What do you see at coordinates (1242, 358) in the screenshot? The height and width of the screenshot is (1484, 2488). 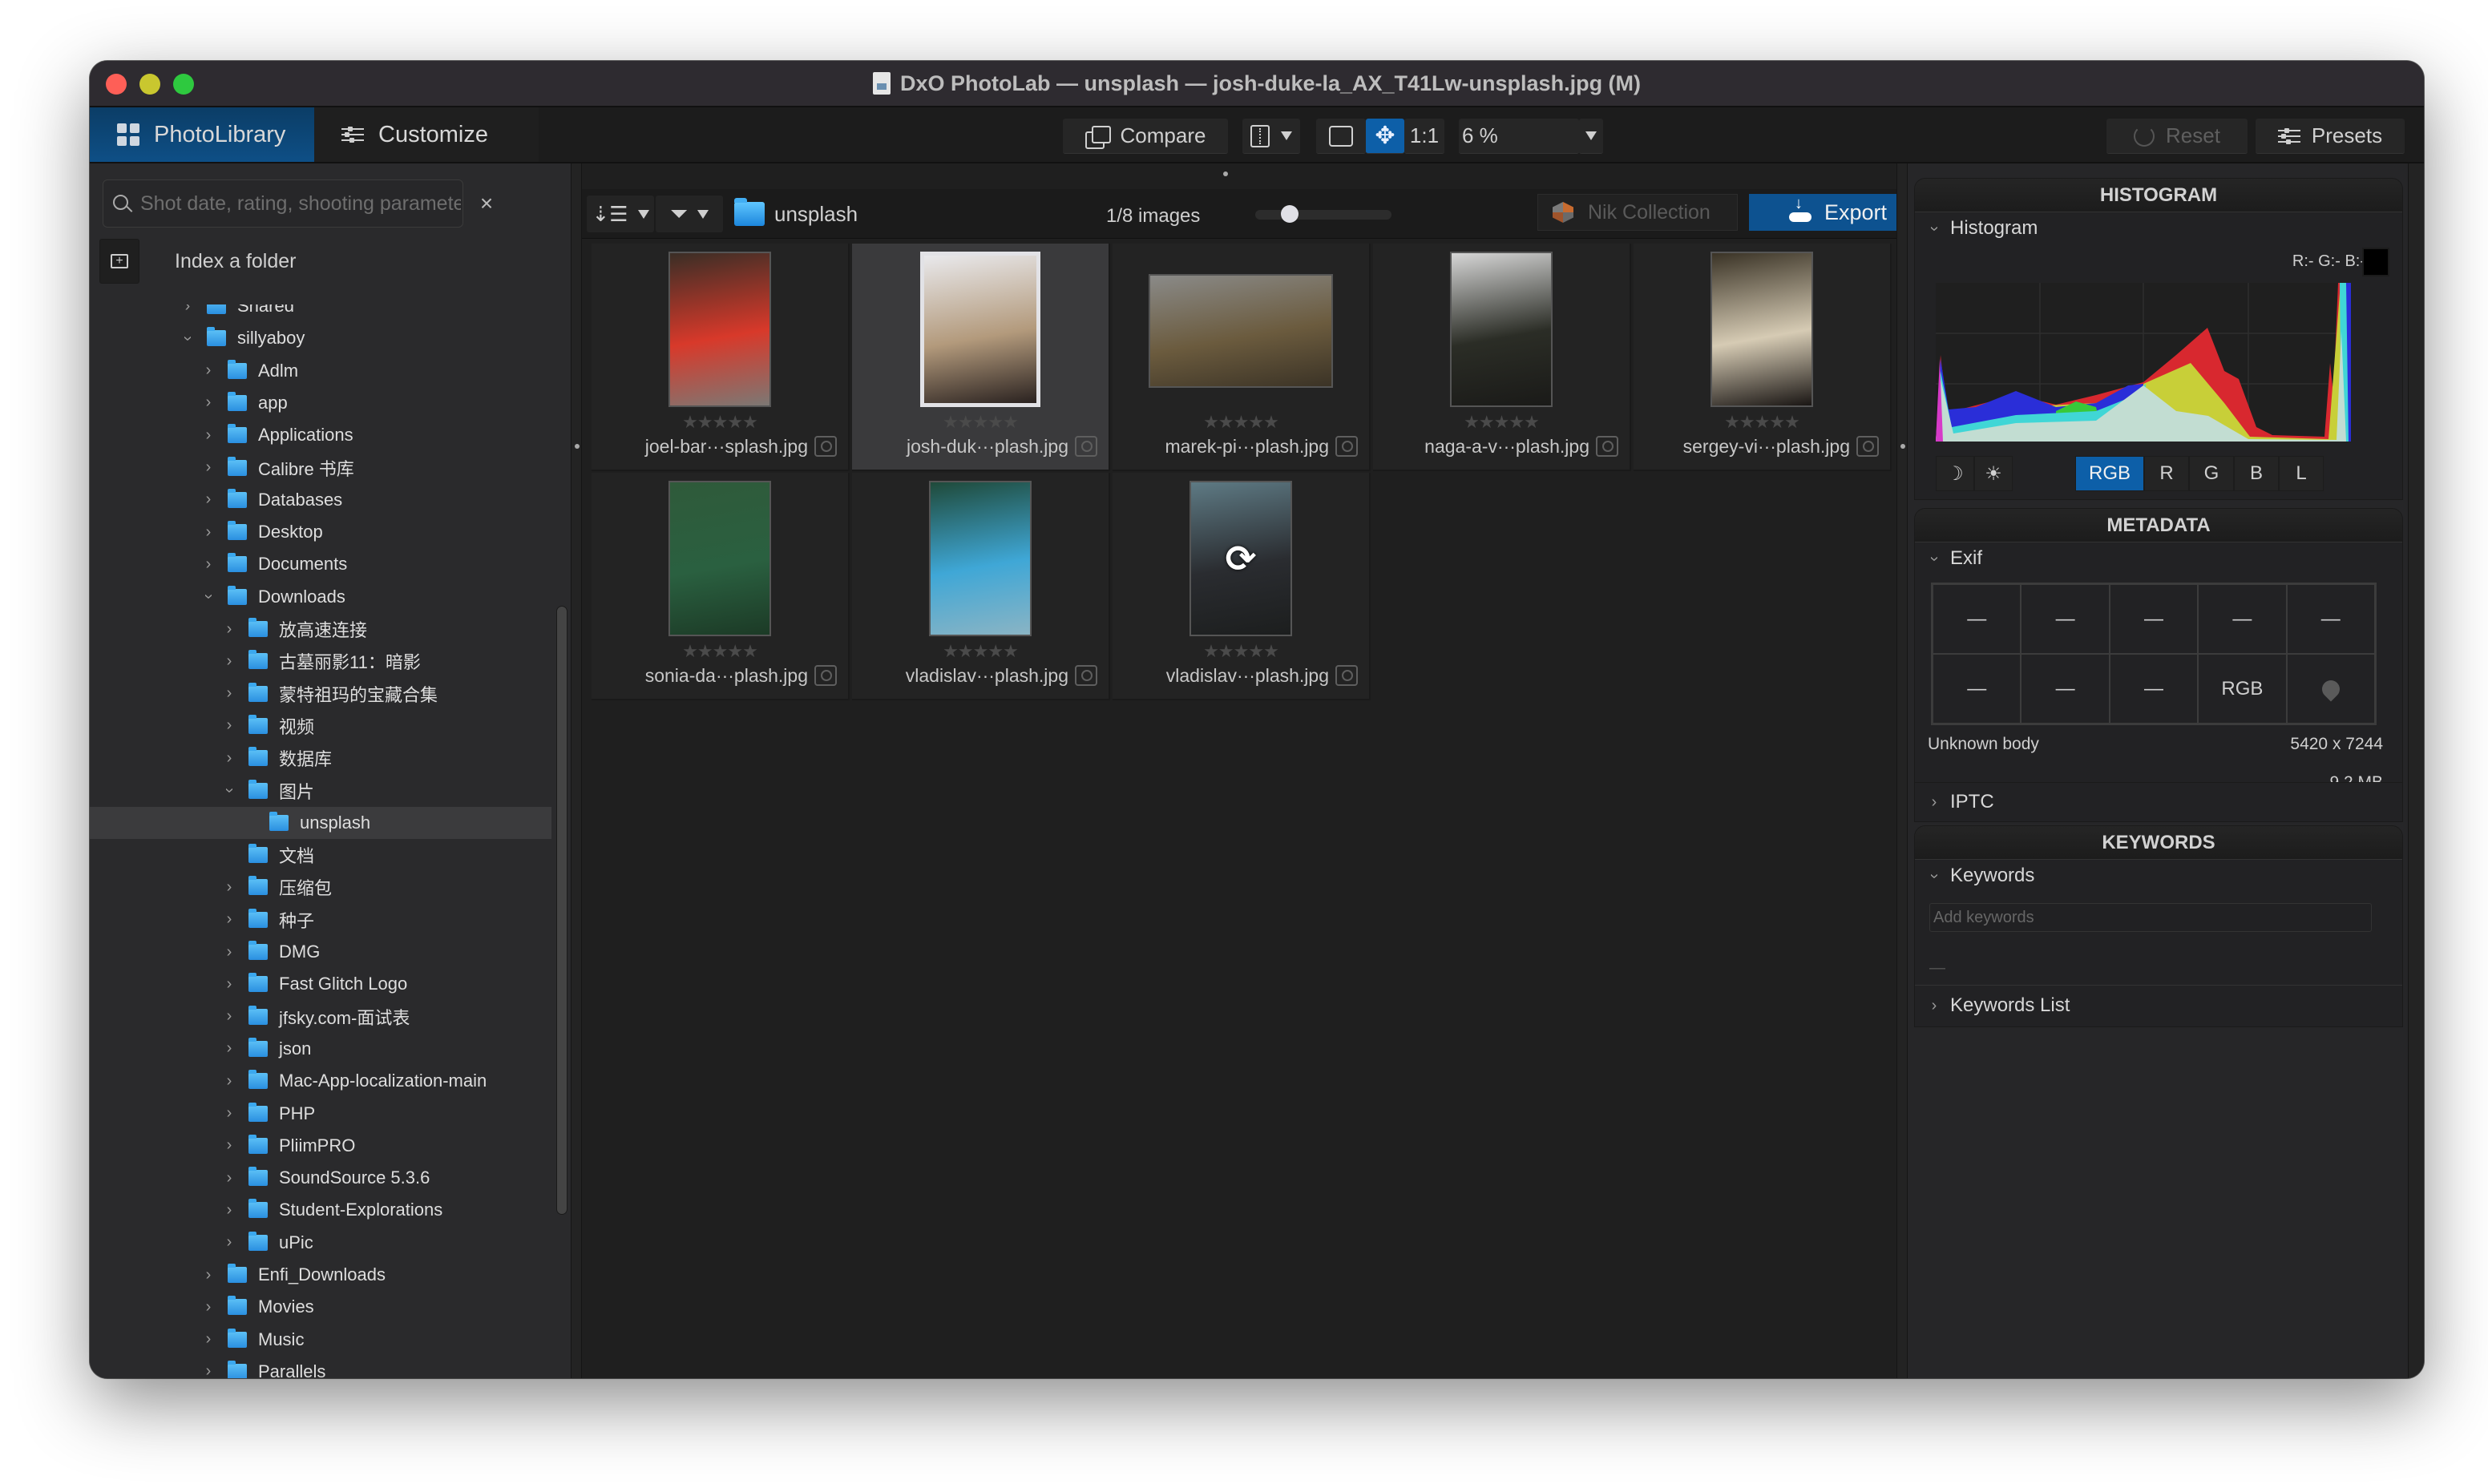 I see `thumbnail-cell: ★★★★★ marek-pi···plash.jpg` at bounding box center [1242, 358].